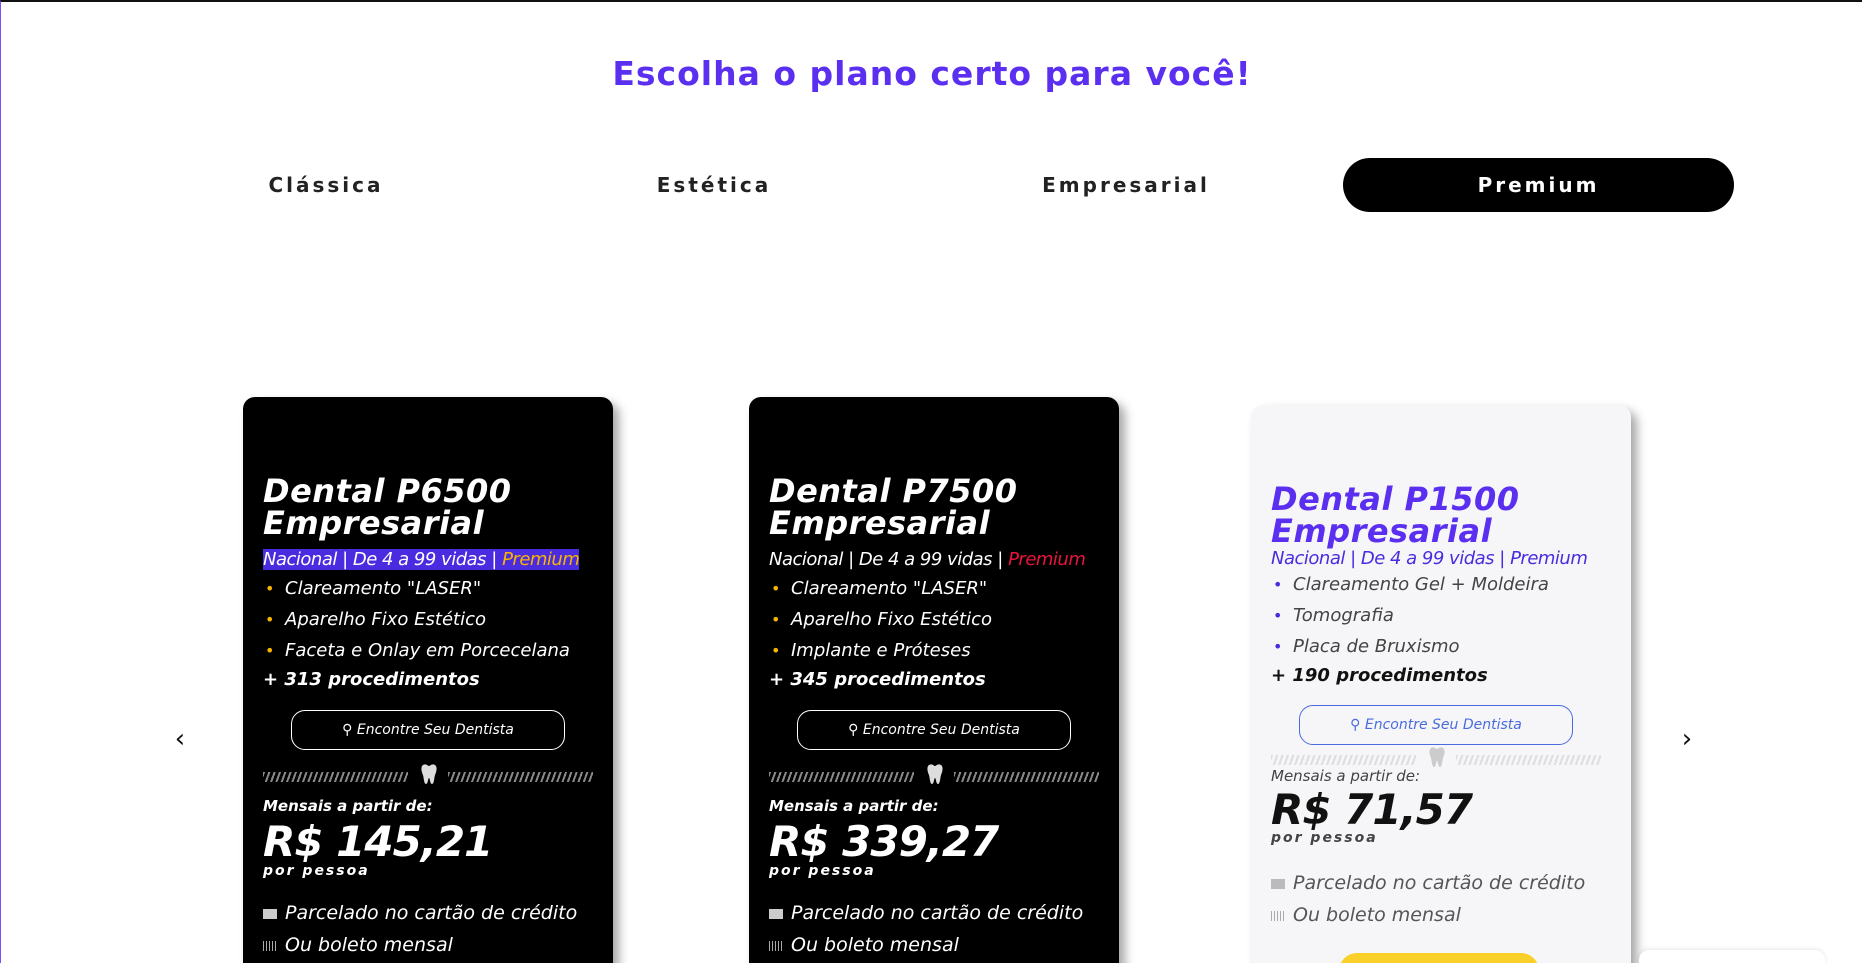 The width and height of the screenshot is (1862, 963). Describe the element at coordinates (1372, 809) in the screenshot. I see `price: R$ 71,57` at that location.